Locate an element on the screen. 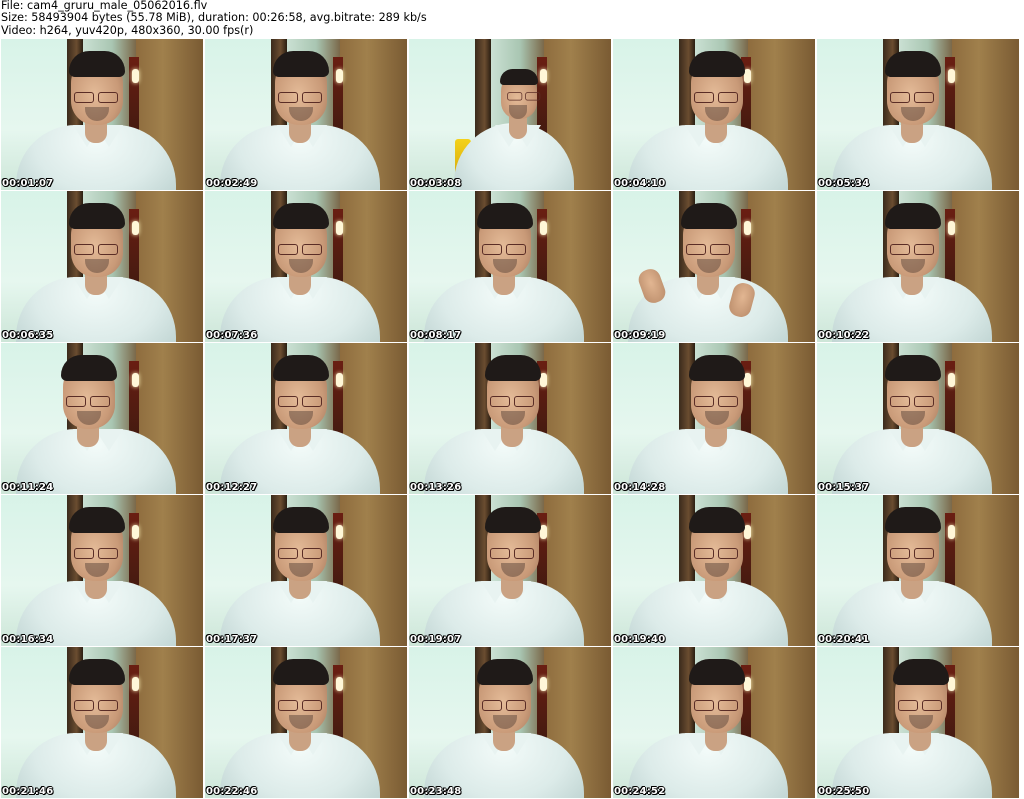 The height and width of the screenshot is (799, 1024). thumbnail-timestamp: 00:13:26 is located at coordinates (436, 487).